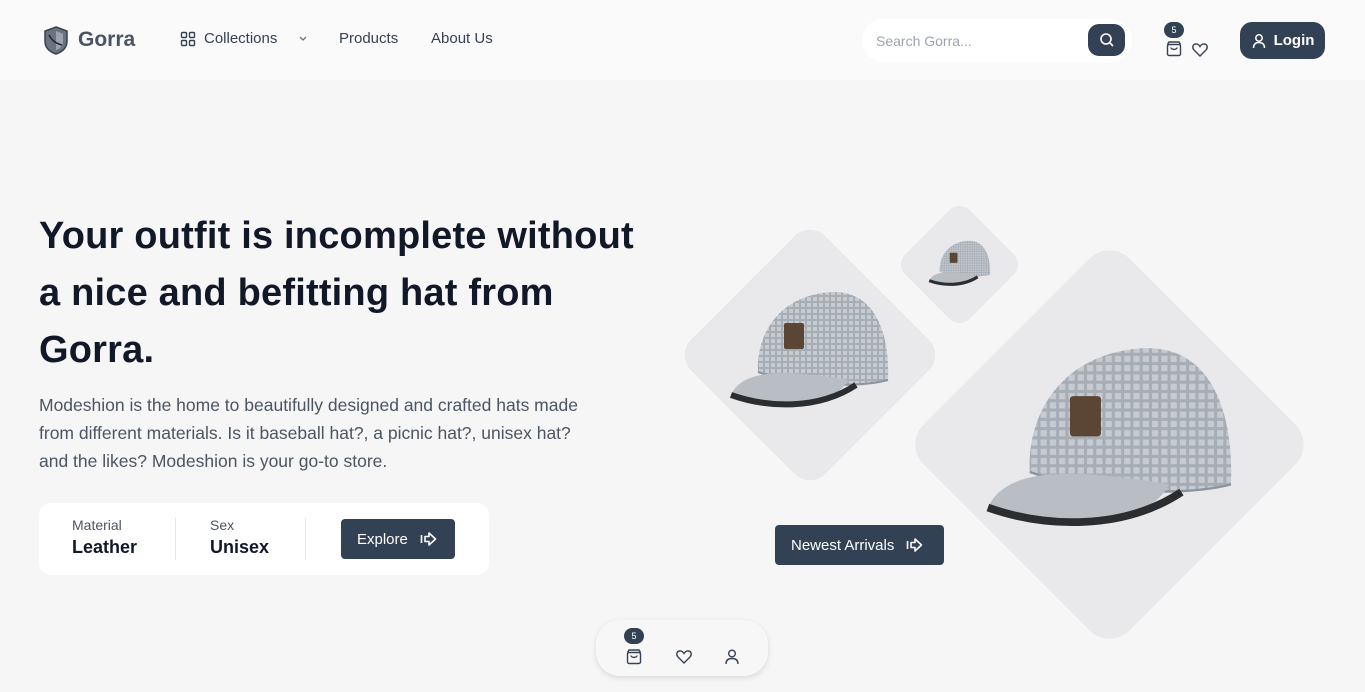  I want to click on search-box, so click(997, 40).